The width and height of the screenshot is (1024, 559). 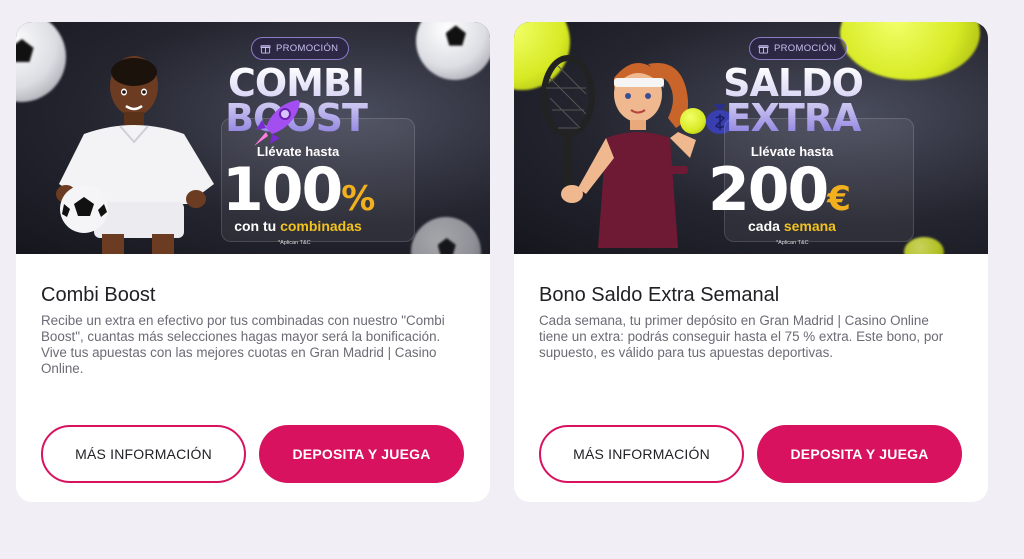 I want to click on banner-footline-accent: semana, so click(x=809, y=226).